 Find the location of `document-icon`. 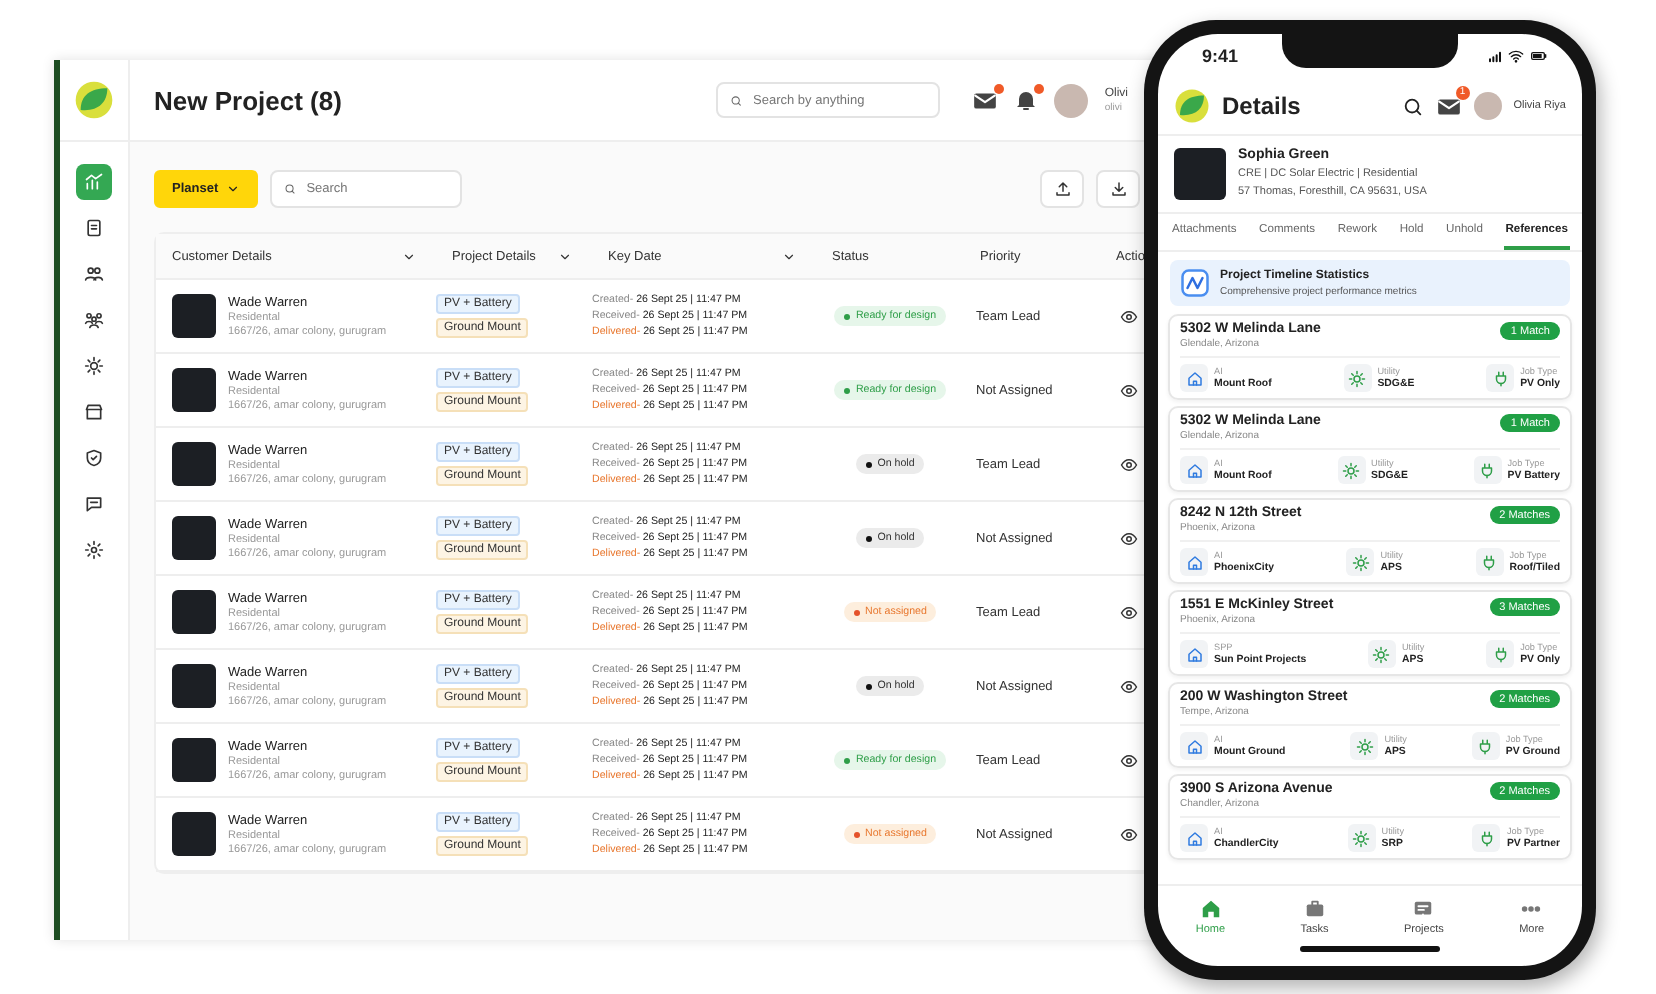

document-icon is located at coordinates (94, 228).